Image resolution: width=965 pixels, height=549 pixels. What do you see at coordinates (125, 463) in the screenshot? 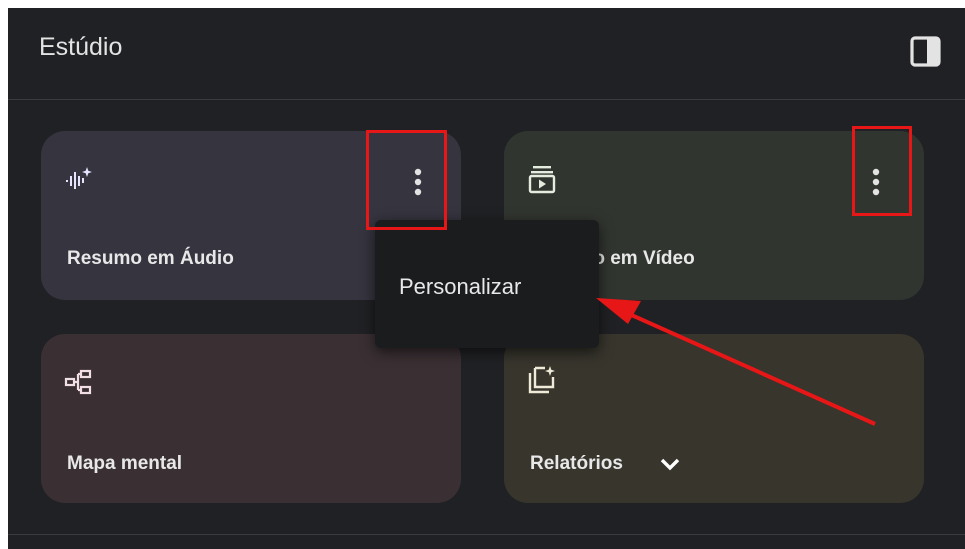
I see `card-label-mind-map: Mapa mental` at bounding box center [125, 463].